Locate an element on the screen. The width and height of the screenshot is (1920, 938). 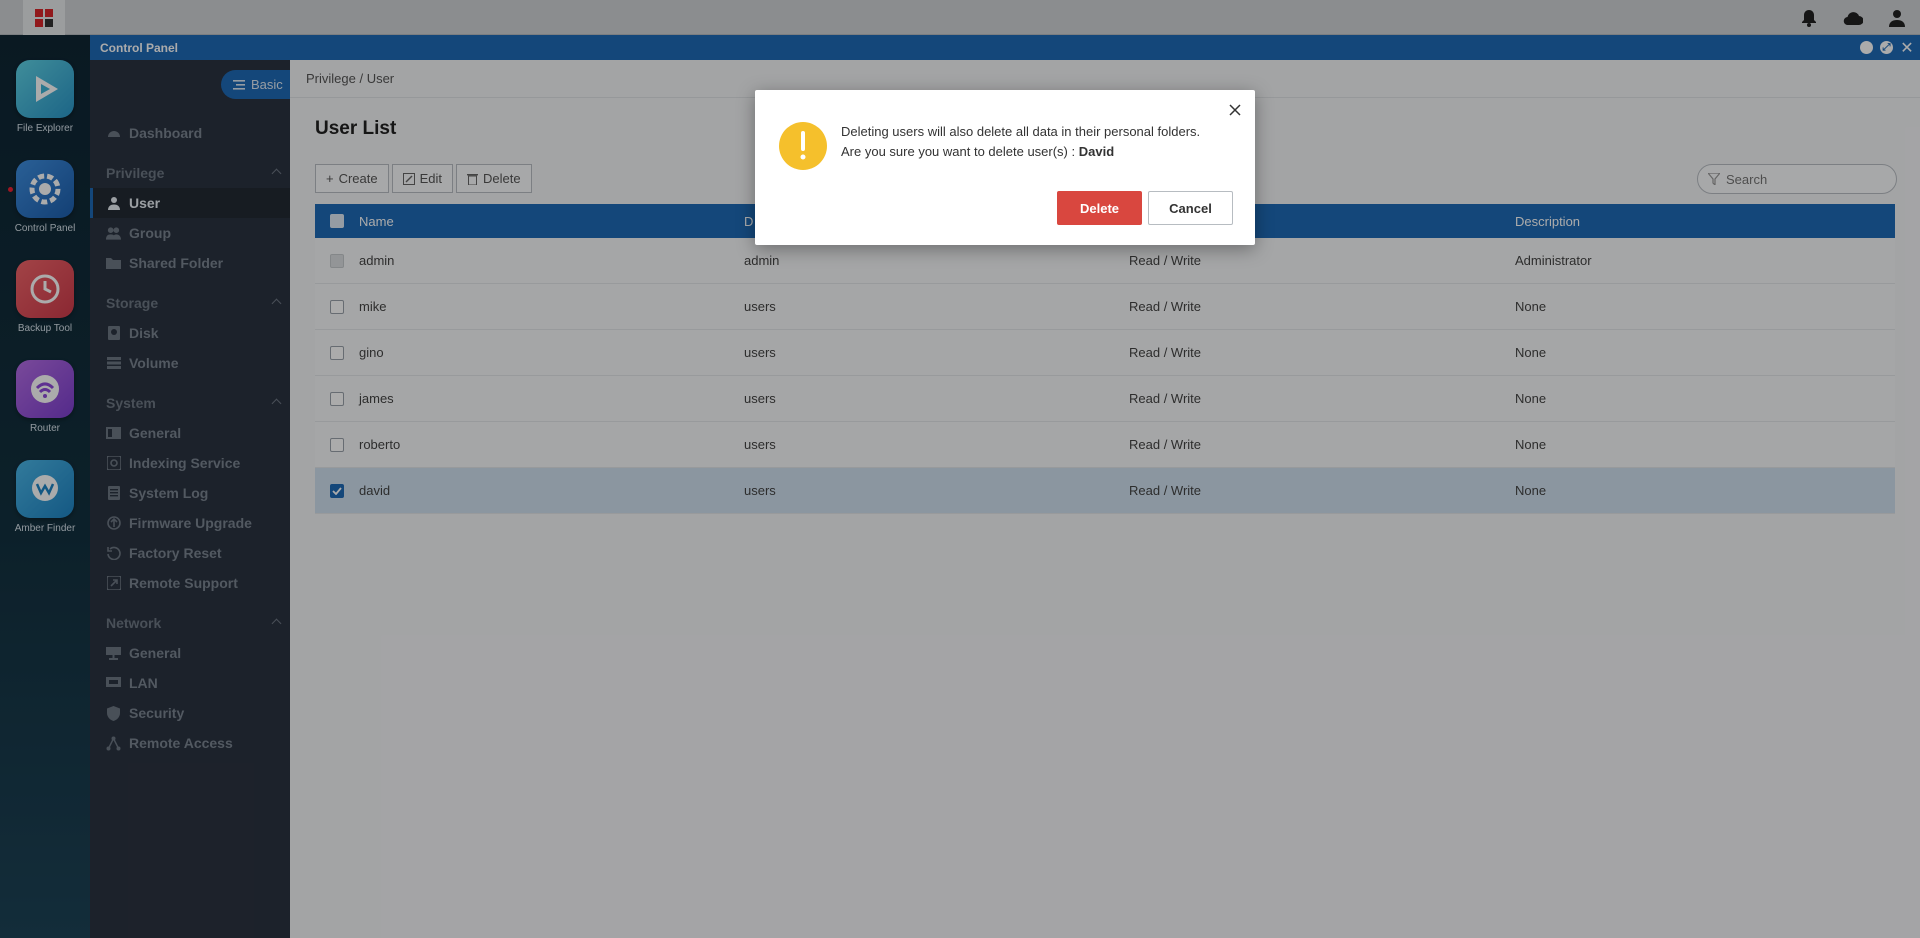
cancel-button: Cancel is located at coordinates (1190, 208).